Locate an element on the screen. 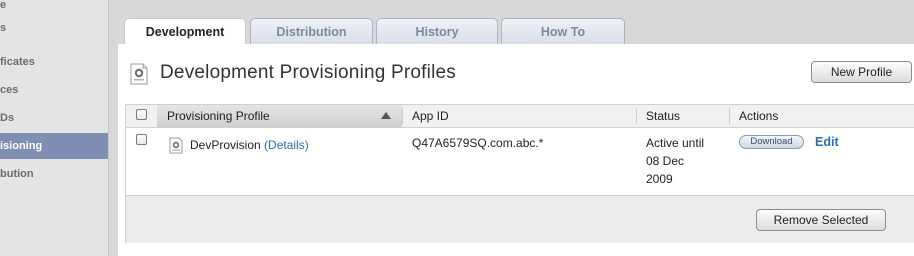 The image size is (914, 256). edit-link: Edit is located at coordinates (827, 142).